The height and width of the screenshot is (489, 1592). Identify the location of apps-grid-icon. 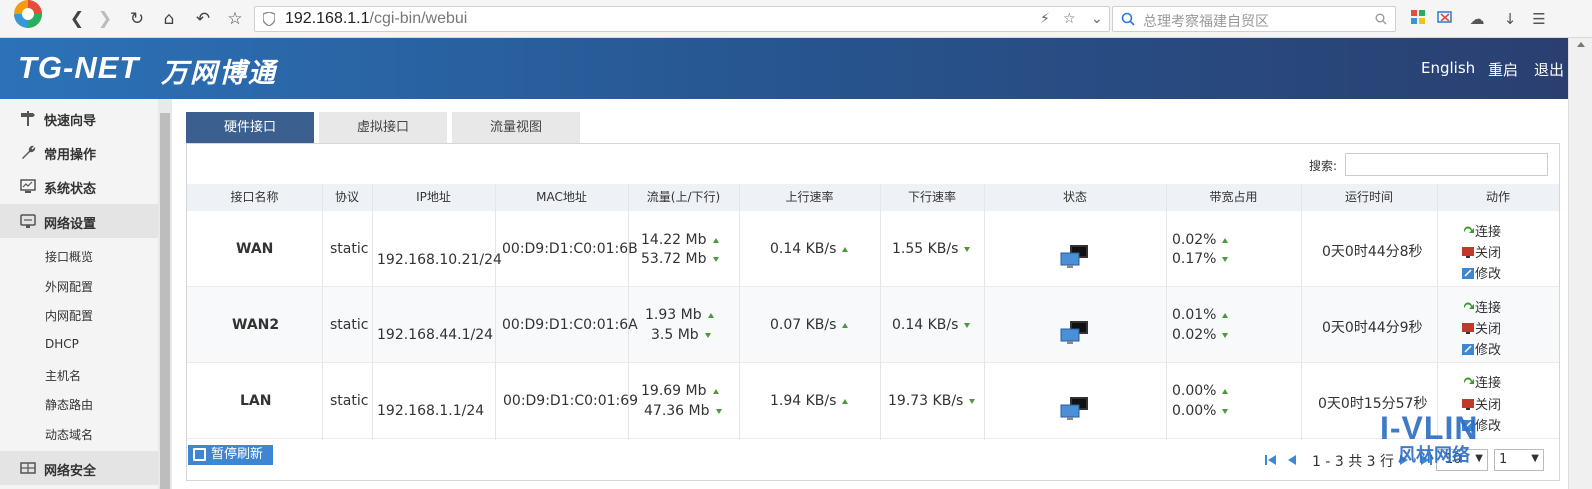
(1418, 19).